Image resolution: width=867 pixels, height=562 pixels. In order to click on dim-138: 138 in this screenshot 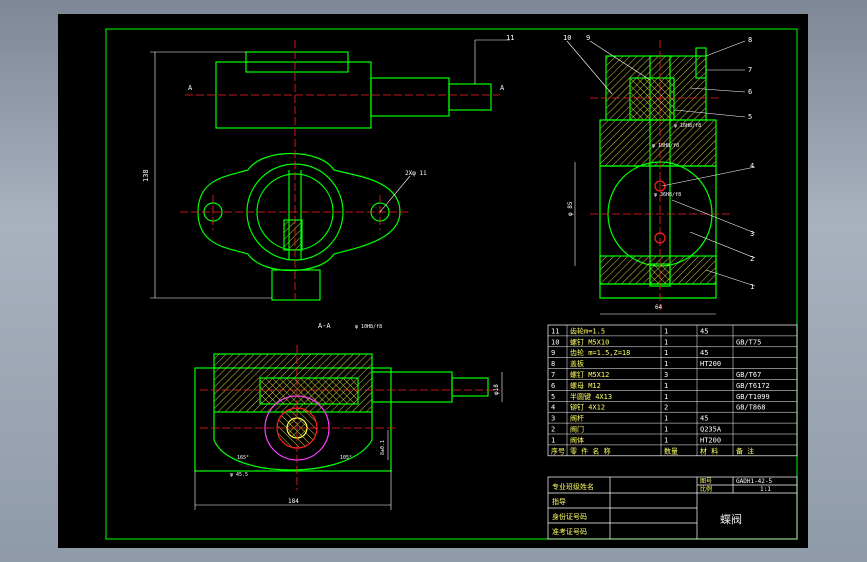, I will do `click(146, 175)`.